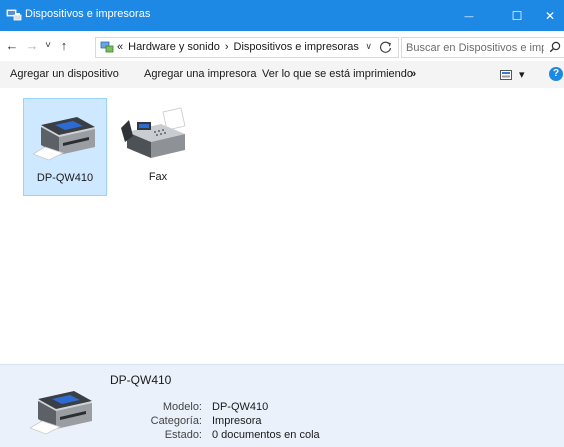  Describe the element at coordinates (88, 14) in the screenshot. I see `window-title: Dispositivos e impresoras` at that location.